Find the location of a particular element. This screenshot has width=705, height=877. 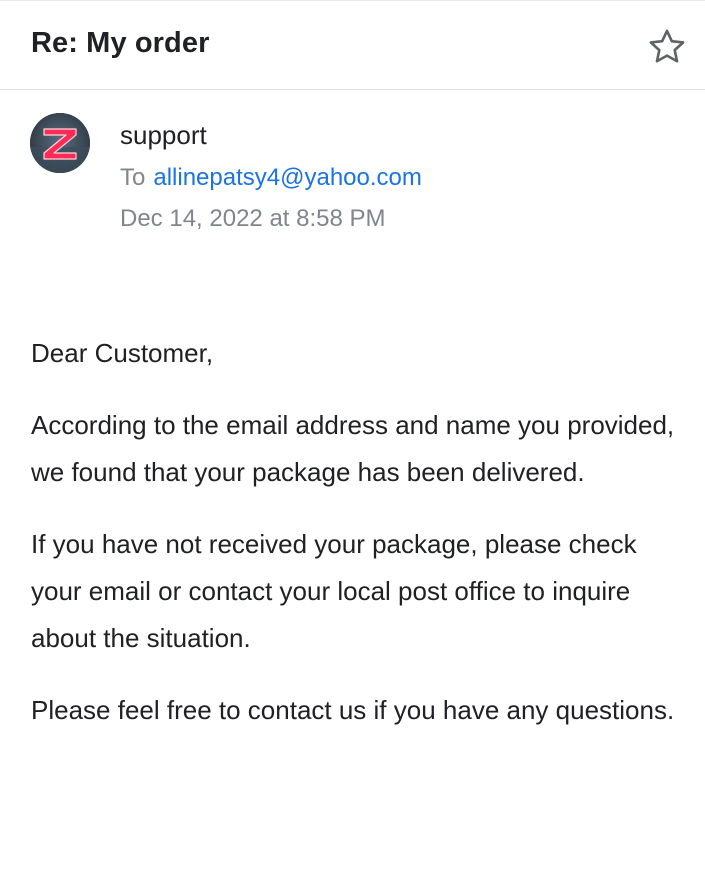

to-label: To is located at coordinates (133, 177).